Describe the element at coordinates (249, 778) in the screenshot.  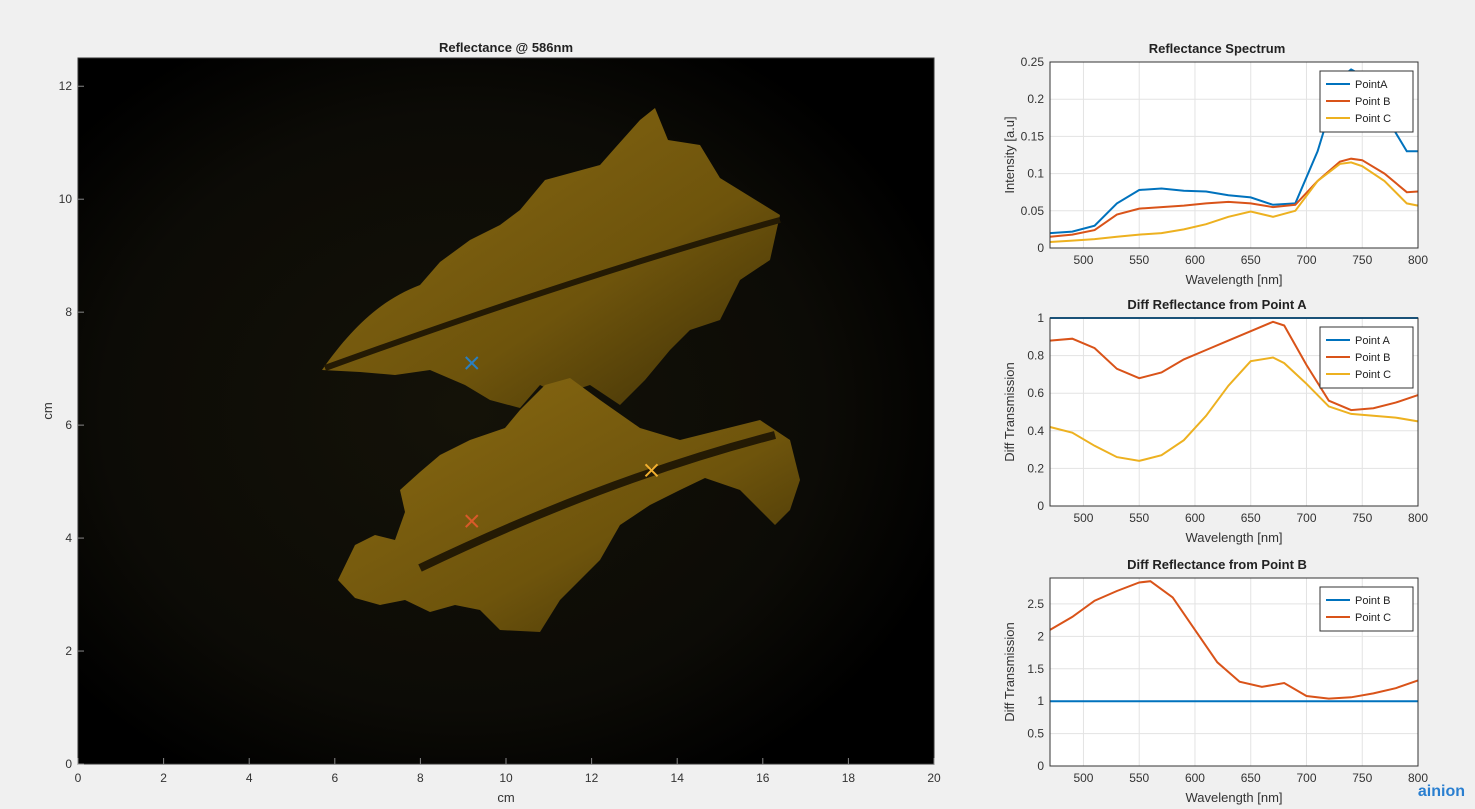
I see `image-x-tick-label: 4` at that location.